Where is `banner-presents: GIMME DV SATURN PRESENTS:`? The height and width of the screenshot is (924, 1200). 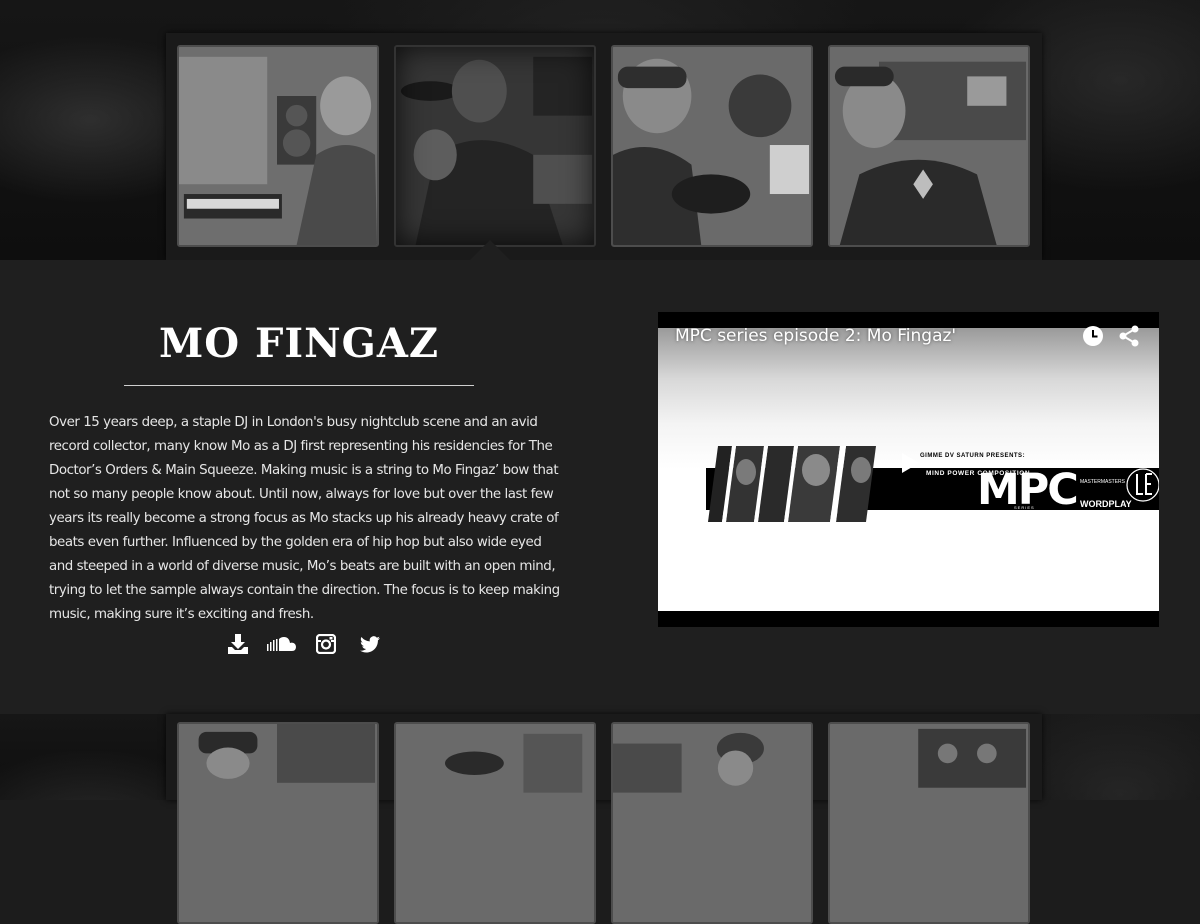 banner-presents: GIMME DV SATURN PRESENTS: is located at coordinates (973, 456).